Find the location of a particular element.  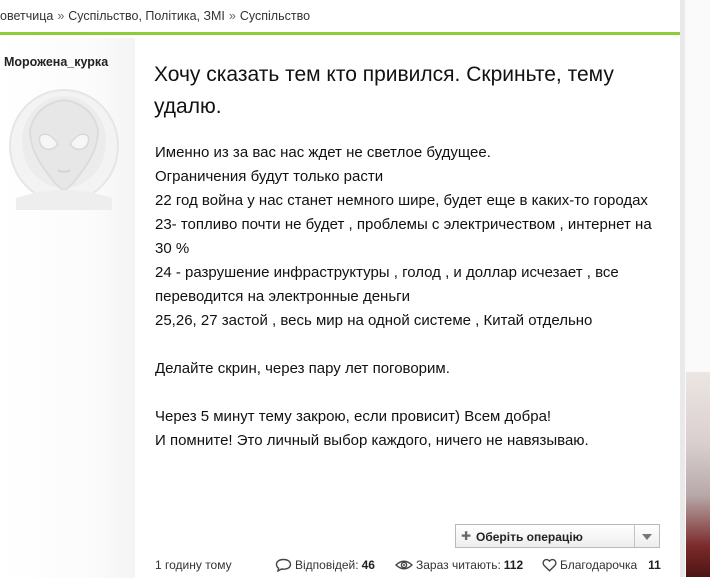

post-body-line: Делайте скрин, через пару лет поговорим. is located at coordinates (302, 368).